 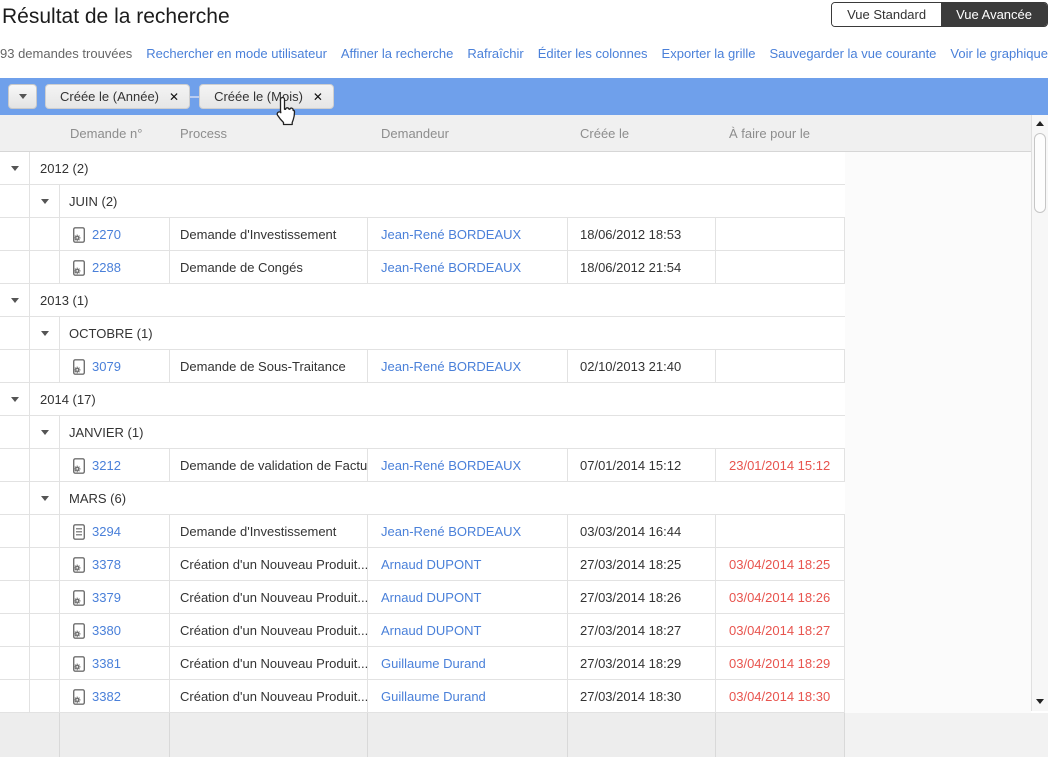 I want to click on toolbar-link-5: Exporter la grille, so click(x=709, y=53).